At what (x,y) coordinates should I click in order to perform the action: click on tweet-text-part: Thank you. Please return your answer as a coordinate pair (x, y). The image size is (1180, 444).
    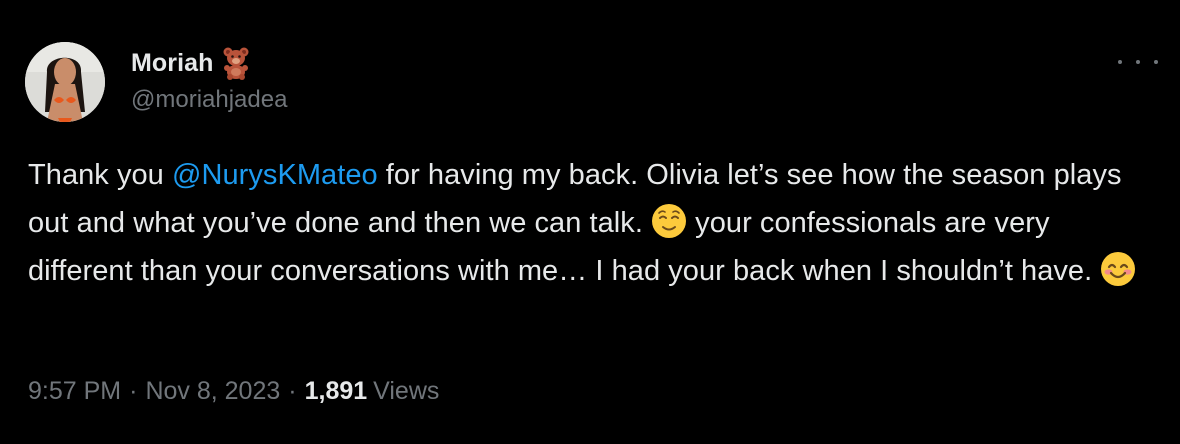
    Looking at the image, I should click on (100, 175).